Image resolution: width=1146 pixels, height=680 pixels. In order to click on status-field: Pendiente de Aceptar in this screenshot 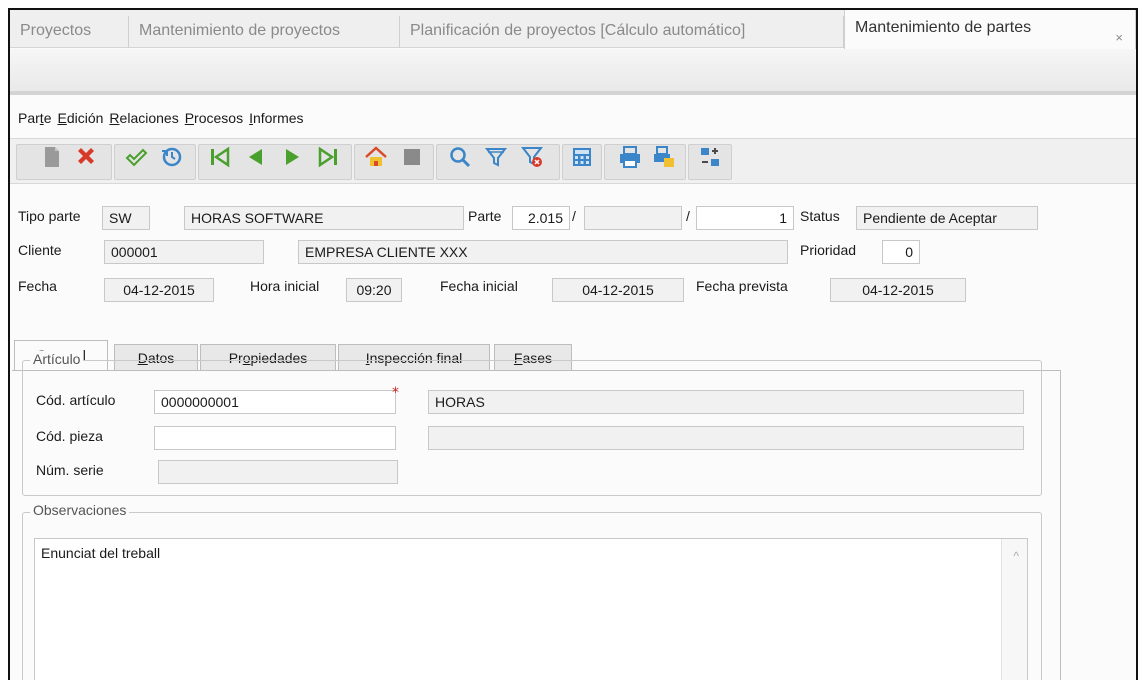, I will do `click(947, 218)`.